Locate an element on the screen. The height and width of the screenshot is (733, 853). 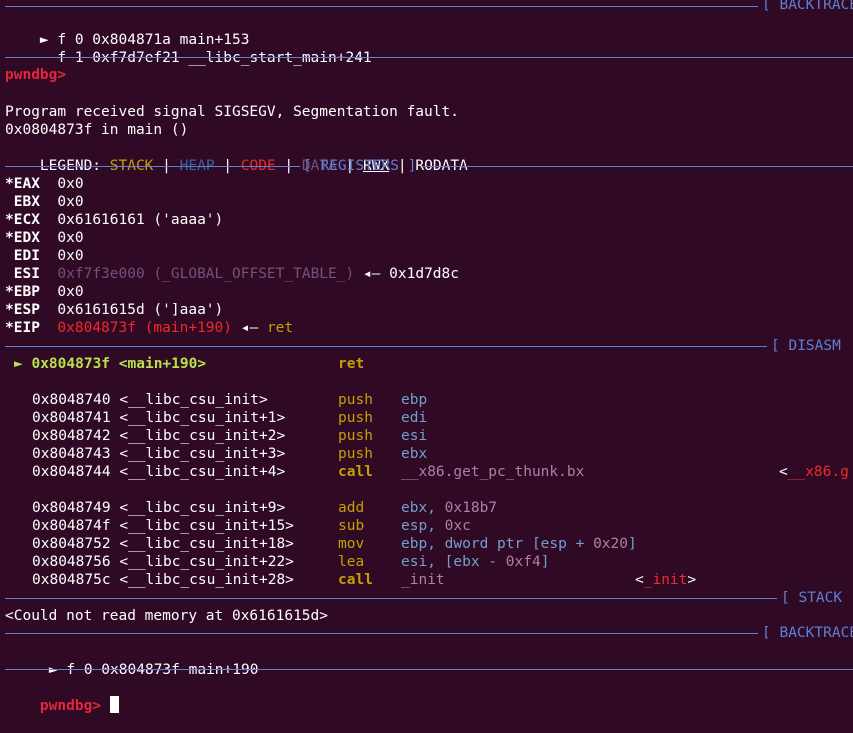
backtrace-separator-top is located at coordinates (381, 6).